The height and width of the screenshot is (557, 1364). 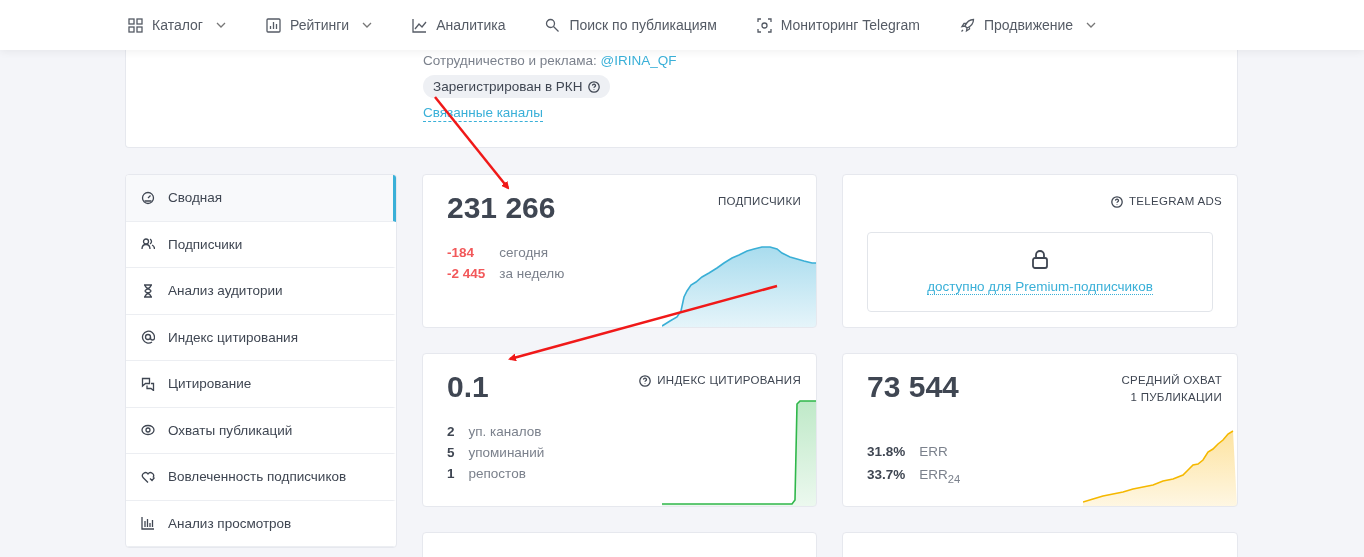 I want to click on contact-text: Сотрудничество и реклама: @IRINA_QF, so click(x=550, y=60).